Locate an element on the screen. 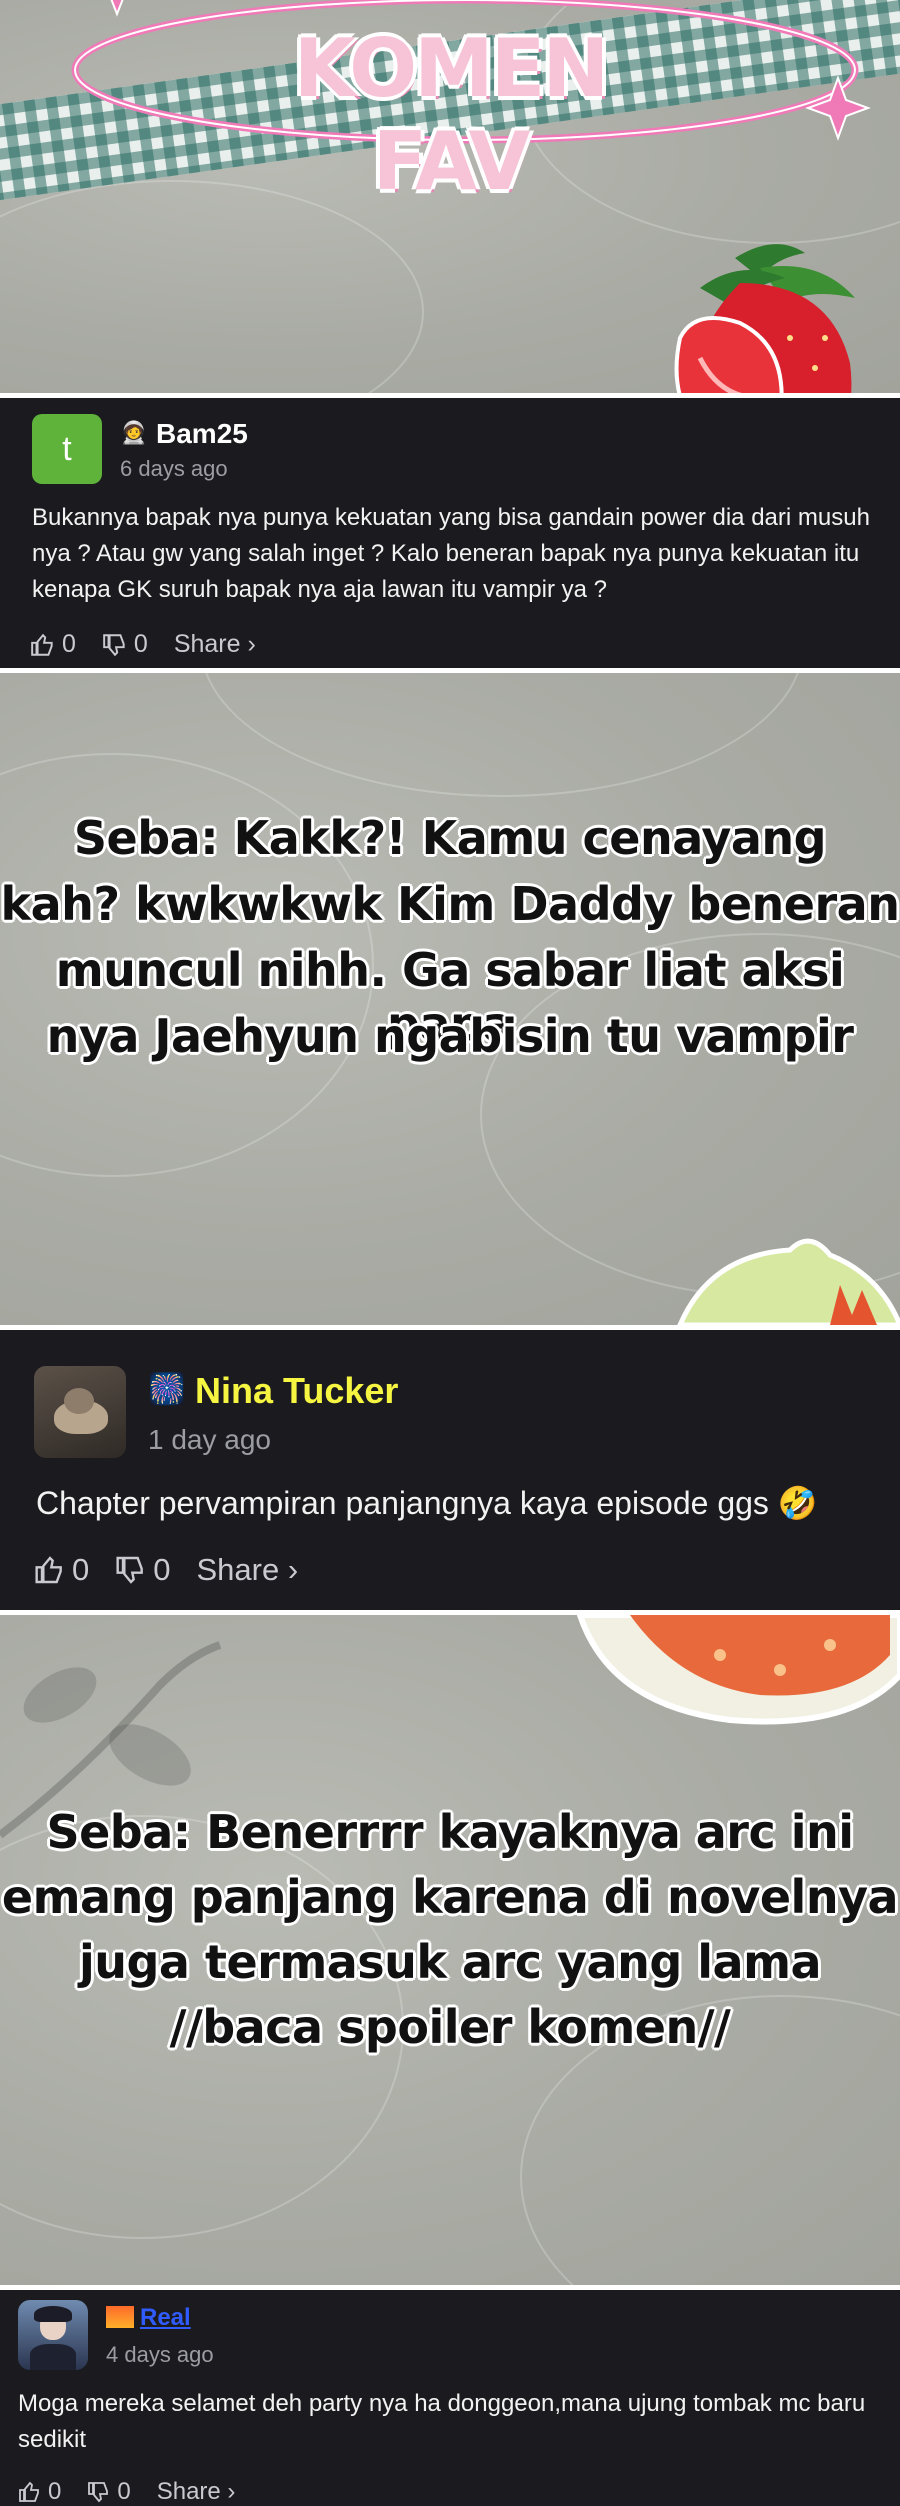 The height and width of the screenshot is (2506, 900). page-title: KOMEN FAV is located at coordinates (451, 115).